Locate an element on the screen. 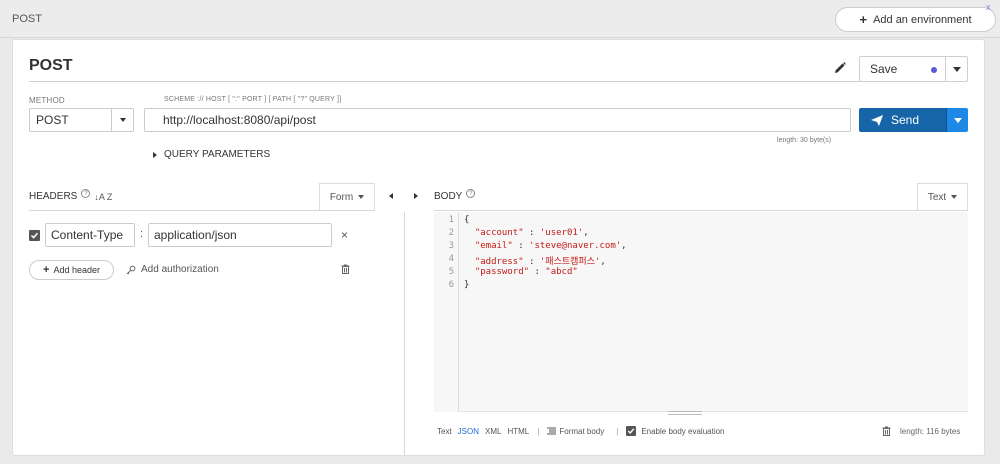  request-title: POST is located at coordinates (51, 65).